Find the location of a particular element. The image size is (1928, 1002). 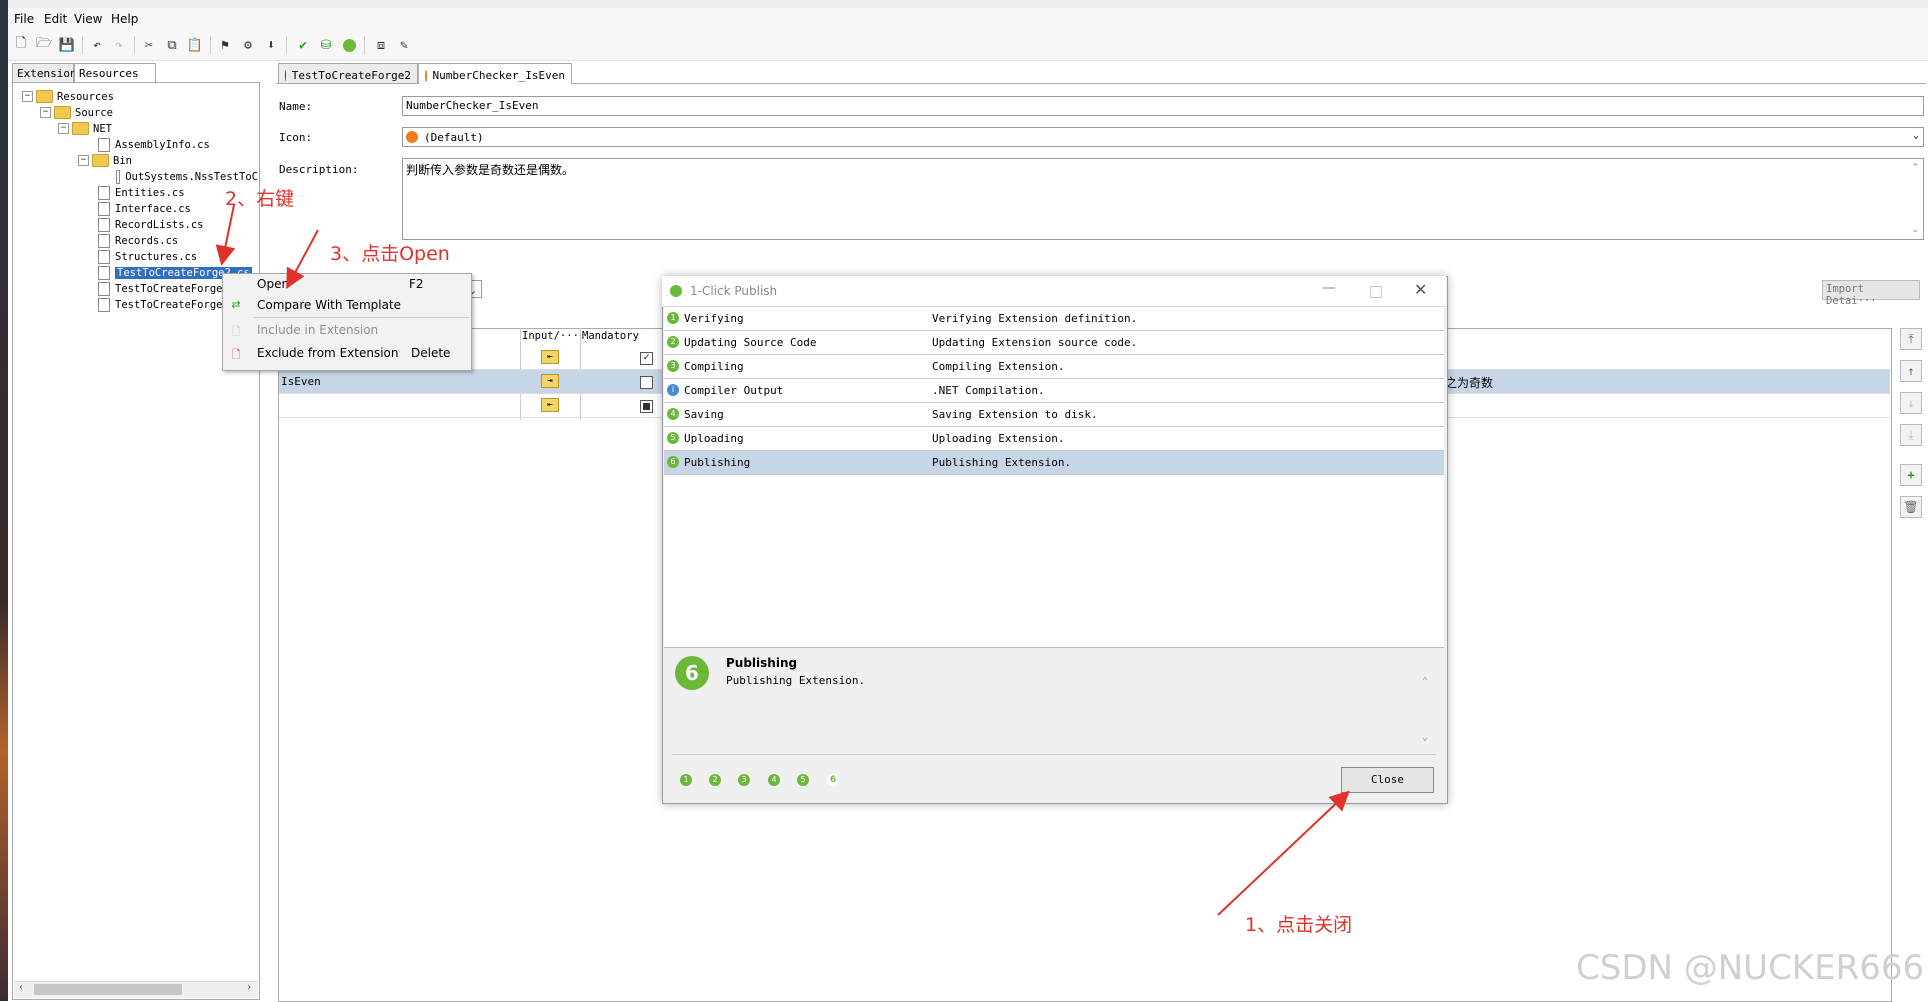

annotation-click-open-step: 3、点击Open is located at coordinates (390, 254).